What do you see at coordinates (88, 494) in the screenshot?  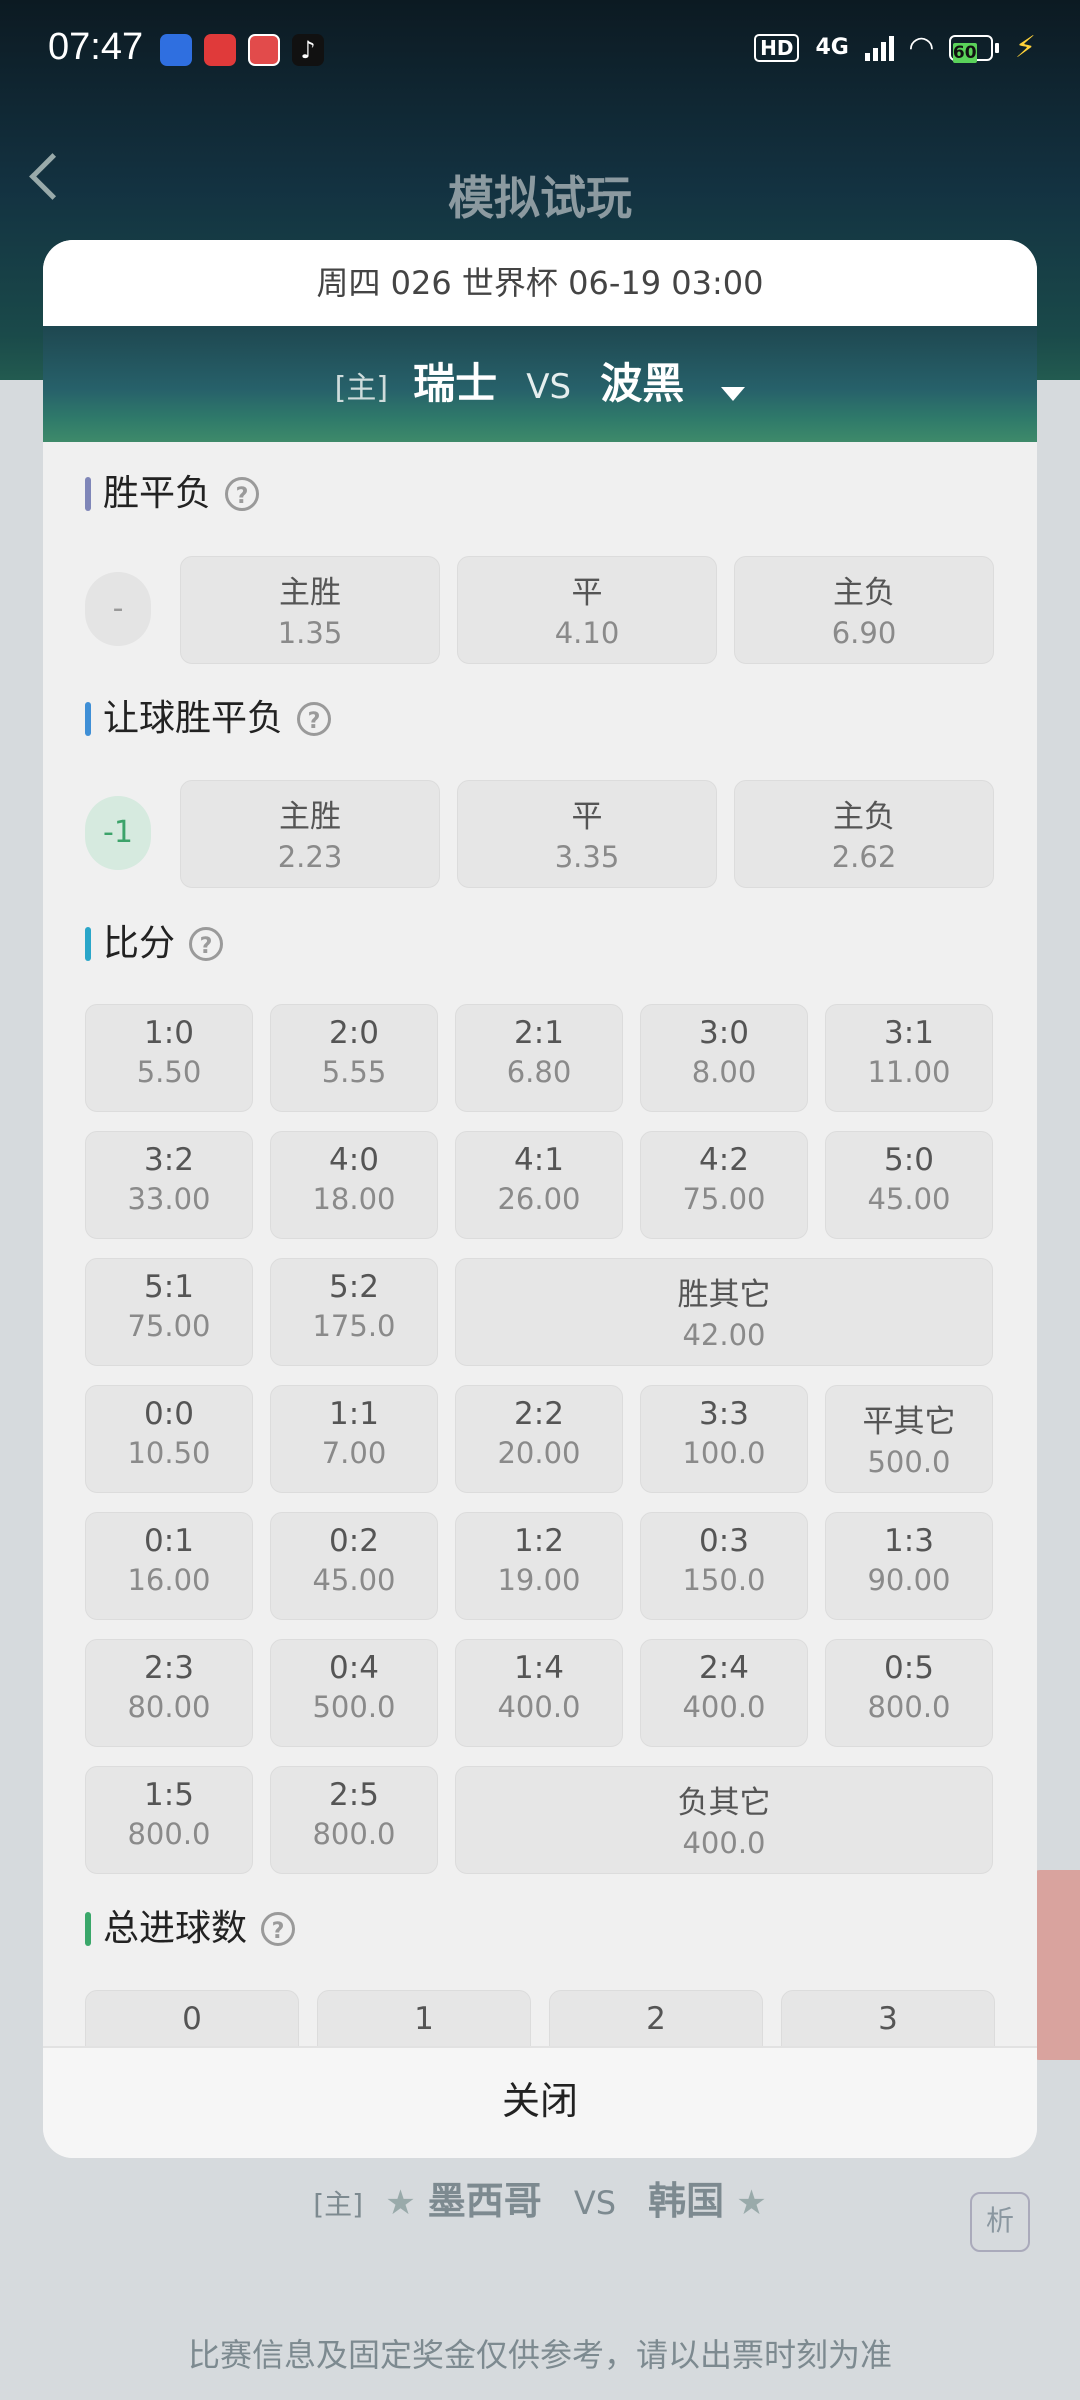 I see `section-marker` at bounding box center [88, 494].